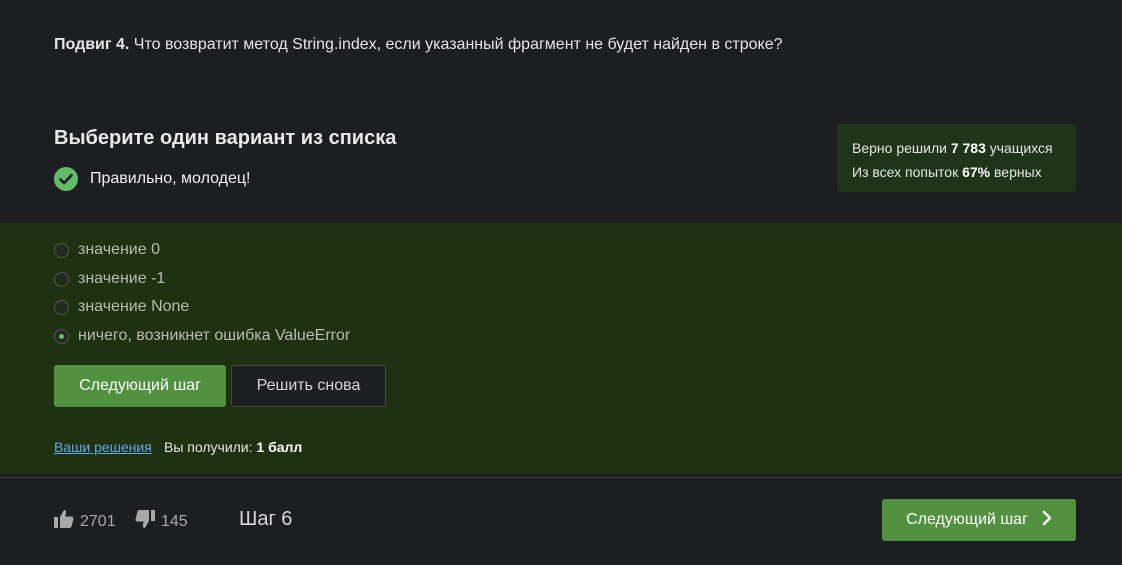 The image size is (1122, 565). What do you see at coordinates (170, 178) in the screenshot?
I see `result-message-text: Правильно, молодец!` at bounding box center [170, 178].